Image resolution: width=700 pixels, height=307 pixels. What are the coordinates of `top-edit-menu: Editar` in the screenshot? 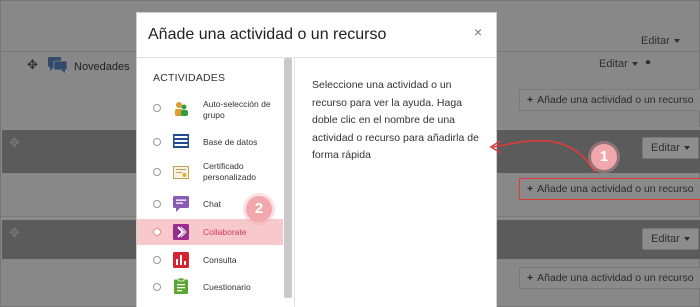 It's located at (660, 41).